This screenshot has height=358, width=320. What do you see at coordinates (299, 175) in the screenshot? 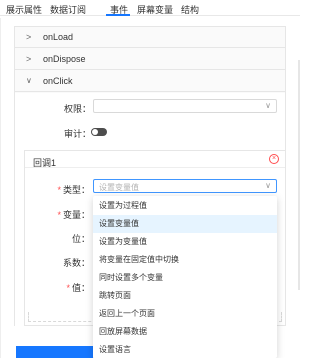
I see `scrollbar` at bounding box center [299, 175].